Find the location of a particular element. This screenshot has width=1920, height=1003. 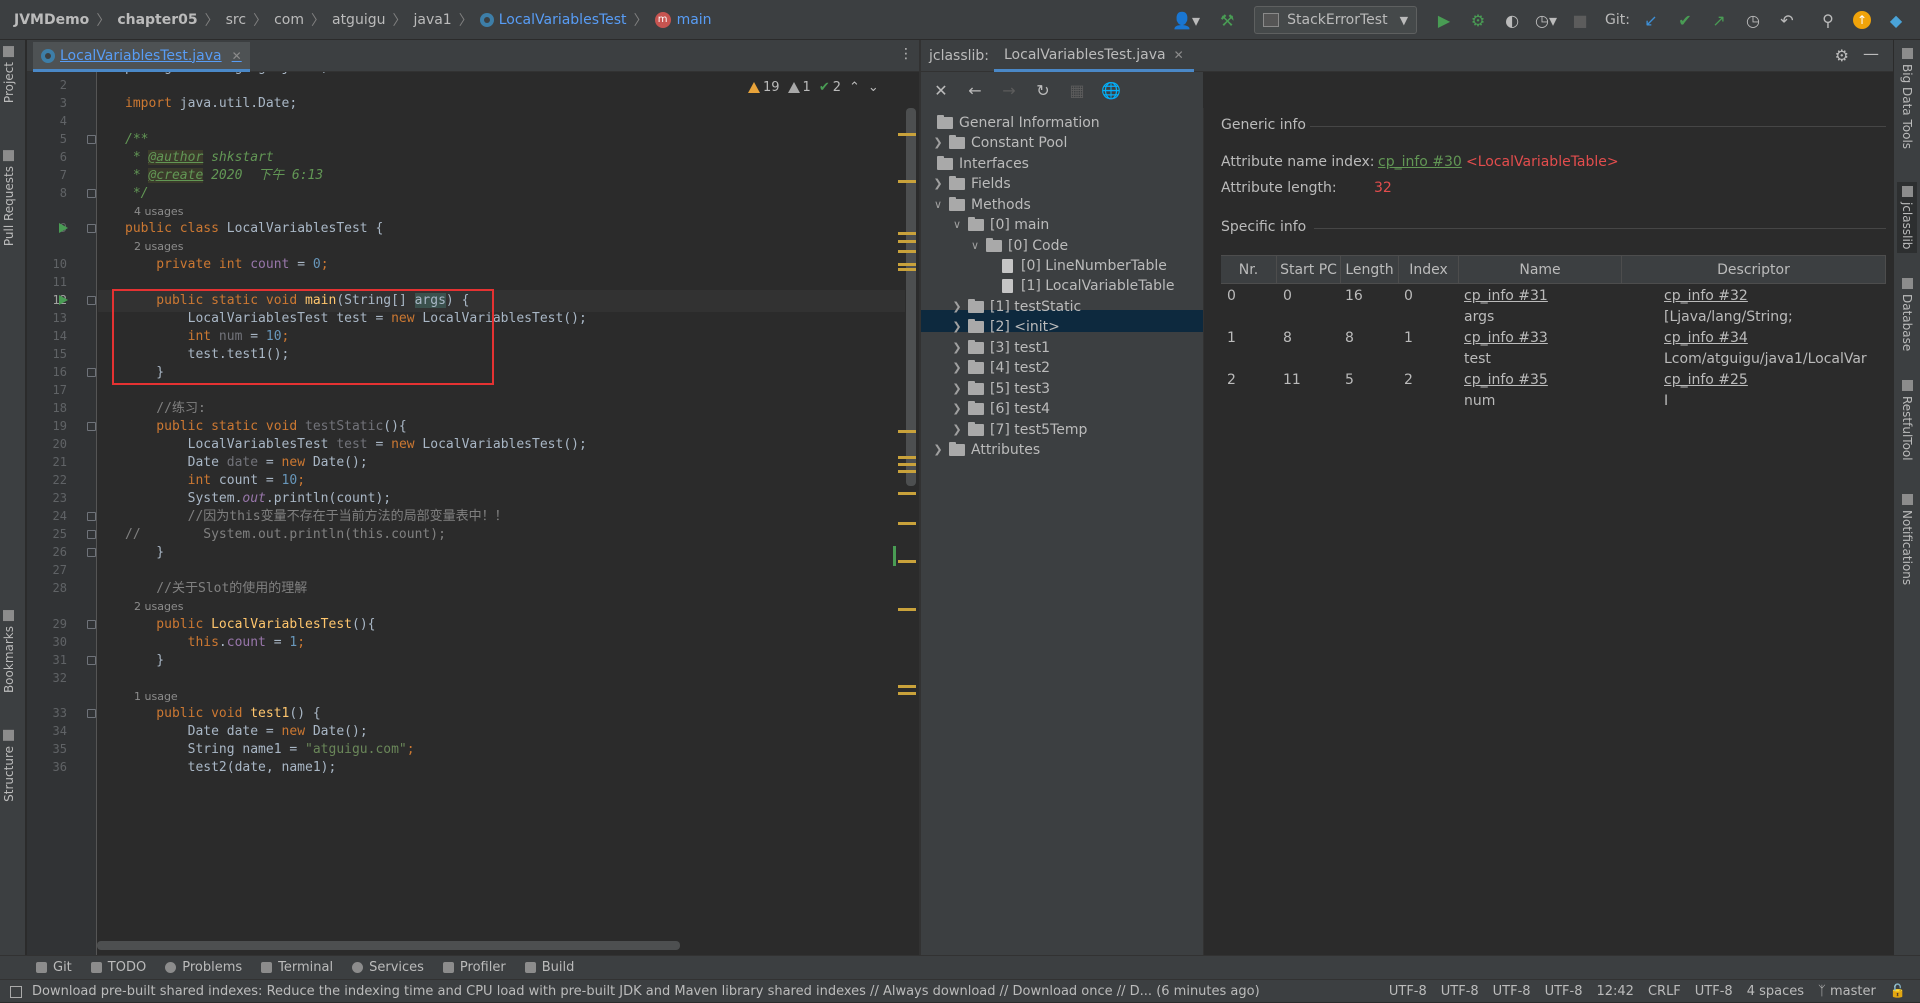

typo-count: ✔ 2 is located at coordinates (830, 87).